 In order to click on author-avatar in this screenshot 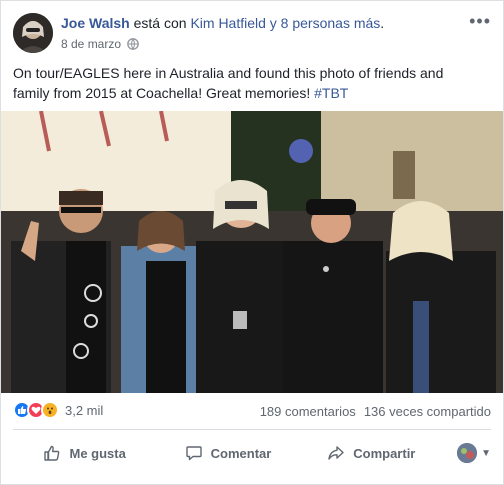, I will do `click(33, 33)`.